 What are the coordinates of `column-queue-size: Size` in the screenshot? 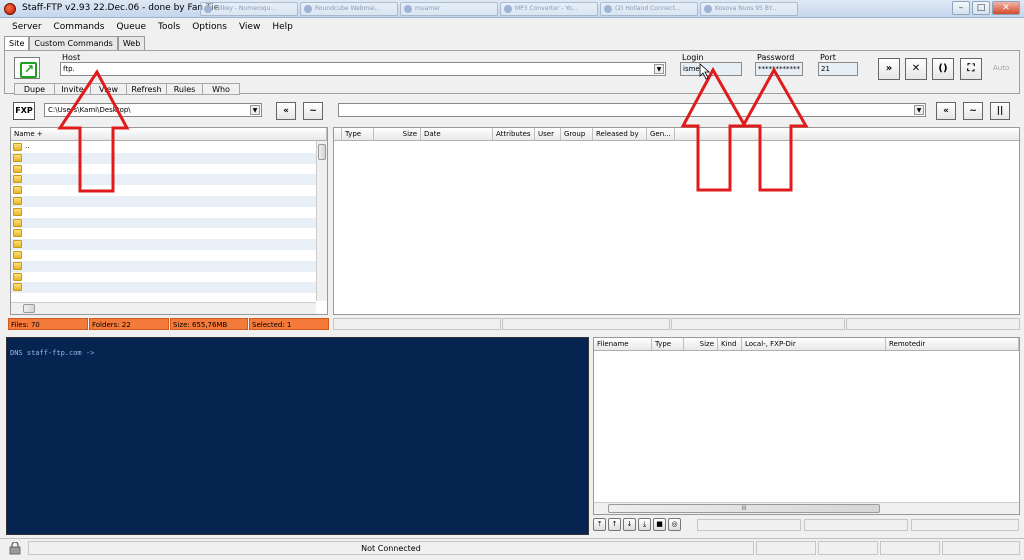 It's located at (701, 344).